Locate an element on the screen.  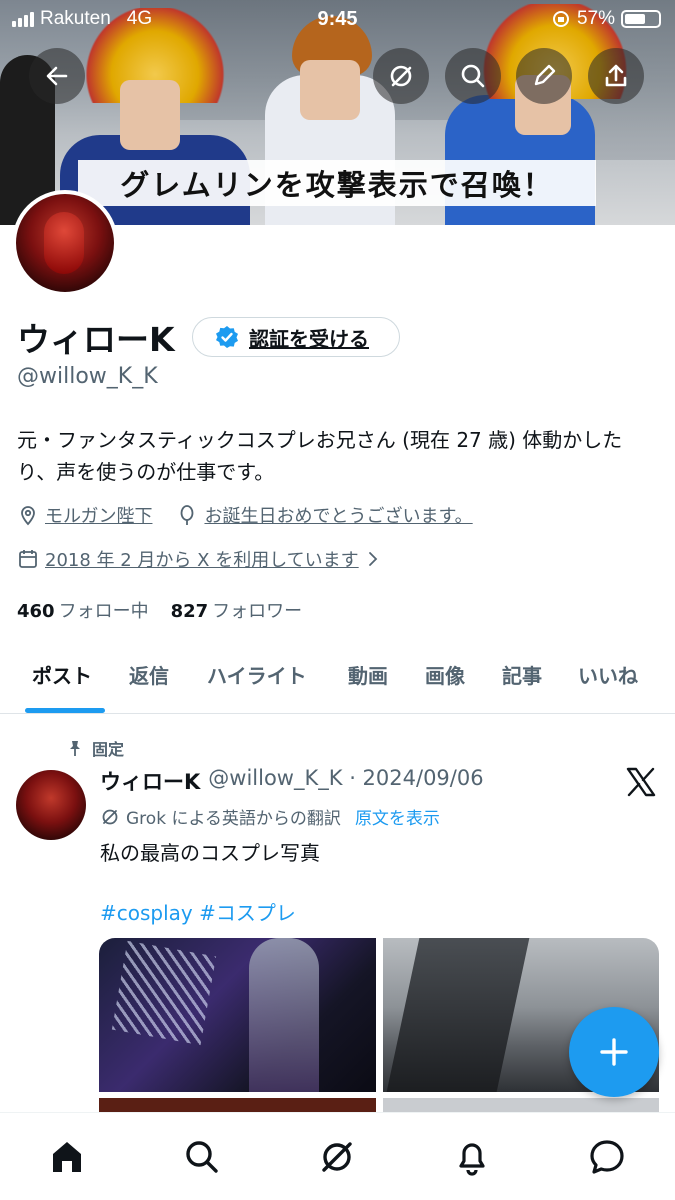
tab-likes: いいね is located at coordinates (608, 674).